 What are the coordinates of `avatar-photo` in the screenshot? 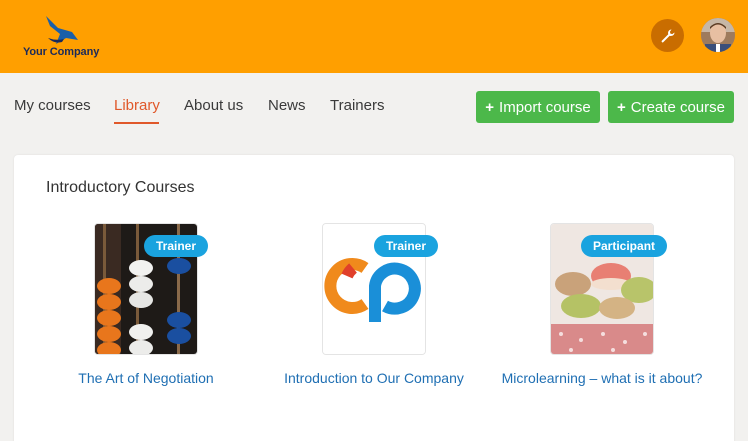 It's located at (718, 35).